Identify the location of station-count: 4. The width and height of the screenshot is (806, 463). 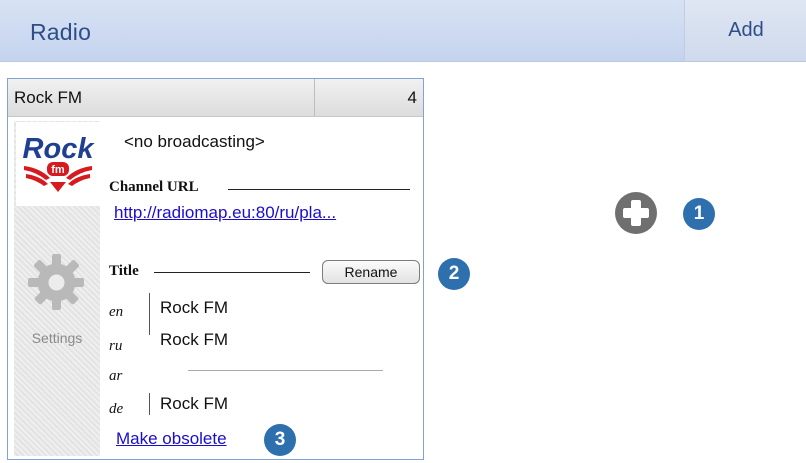
(412, 97).